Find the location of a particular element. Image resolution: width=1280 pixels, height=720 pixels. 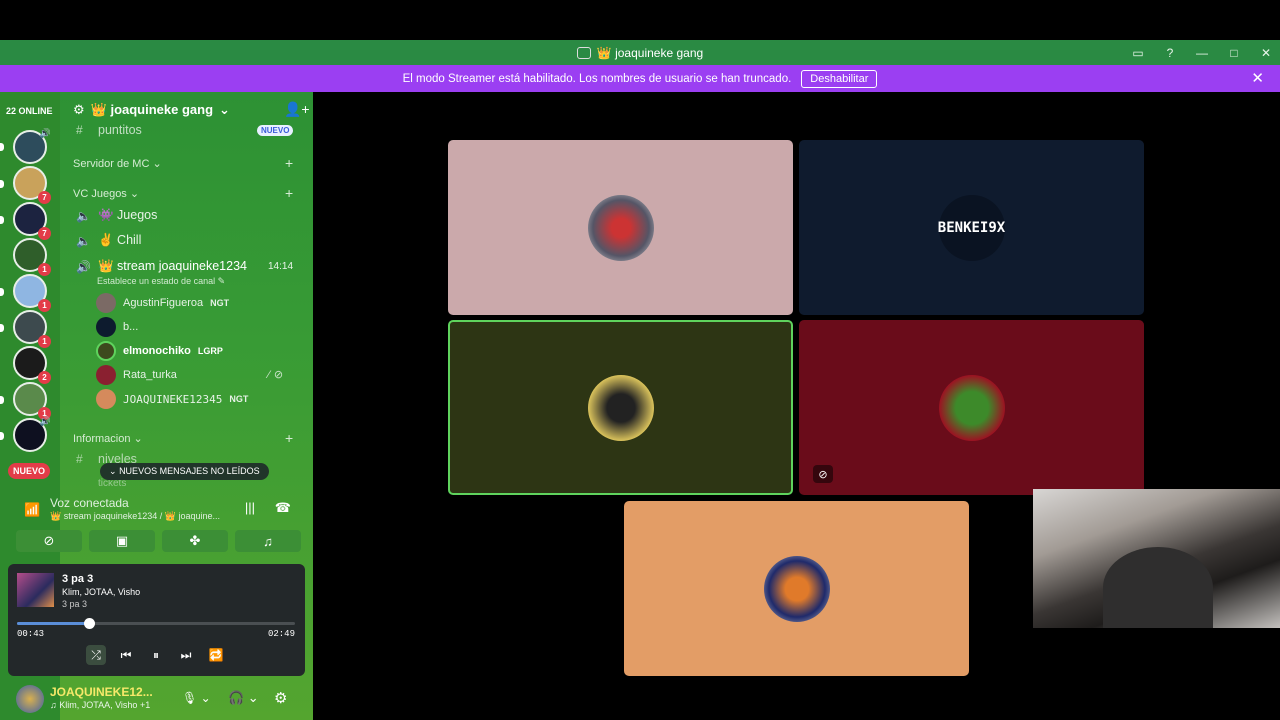

microphone-icon: 🎙 ⌄ is located at coordinates (196, 698).